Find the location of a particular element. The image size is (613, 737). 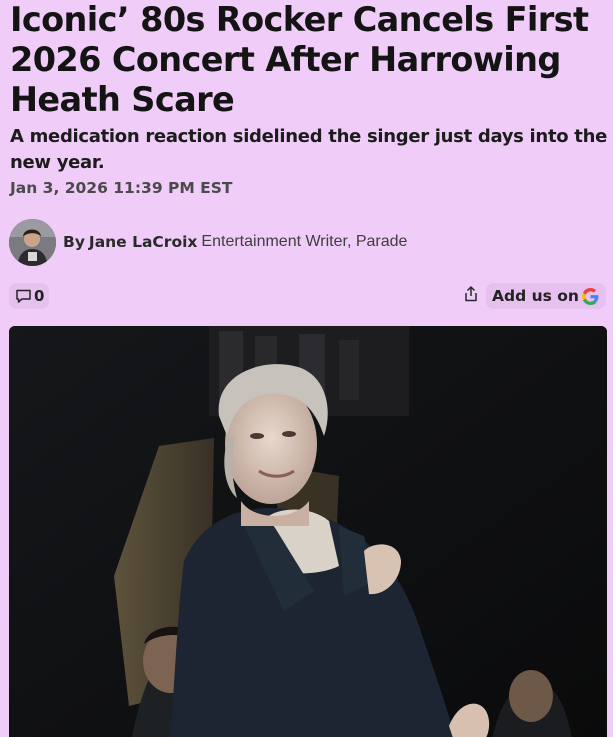

comment-count: 0 is located at coordinates (39, 296).